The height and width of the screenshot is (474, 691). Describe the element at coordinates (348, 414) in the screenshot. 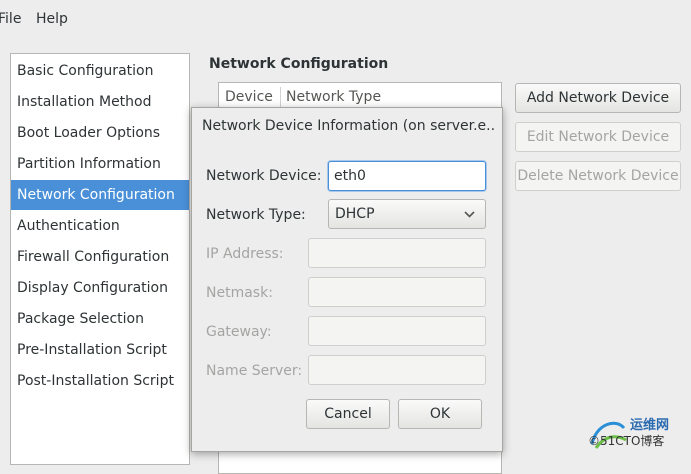

I see `cancel-button: Cancel` at that location.